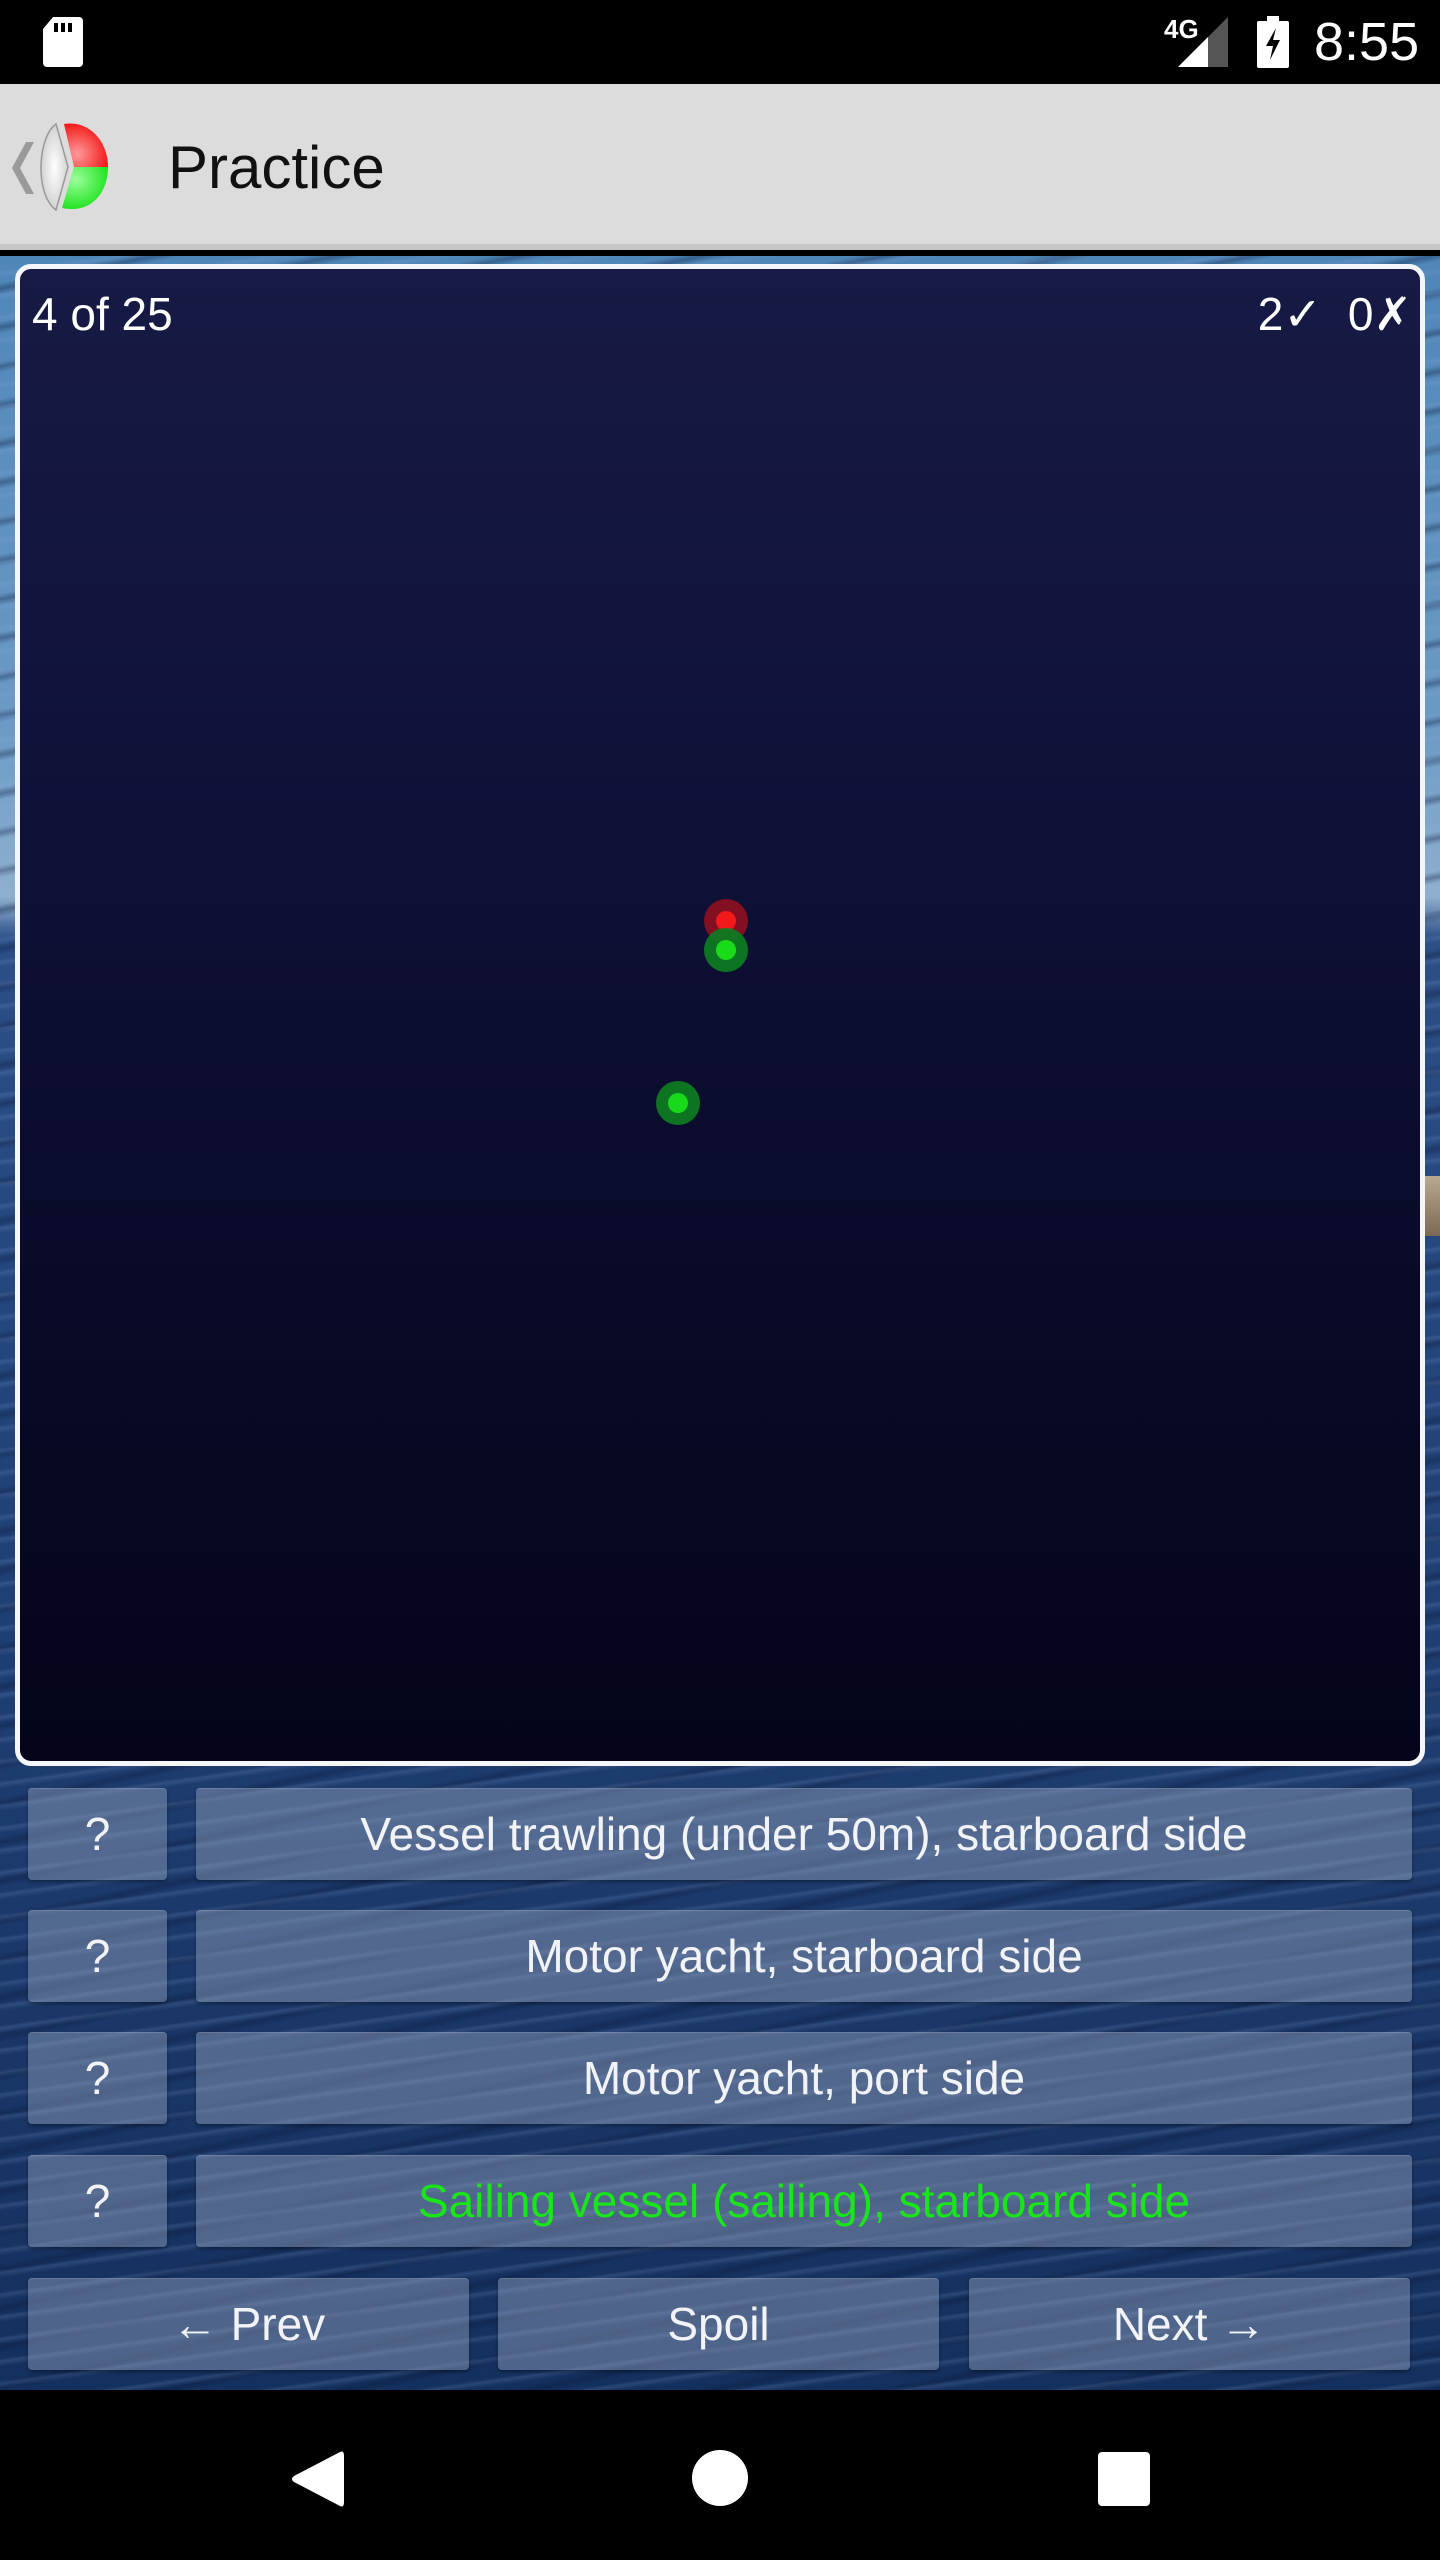 The height and width of the screenshot is (2560, 1440). What do you see at coordinates (317, 2479) in the screenshot?
I see `triangle-back-icon` at bounding box center [317, 2479].